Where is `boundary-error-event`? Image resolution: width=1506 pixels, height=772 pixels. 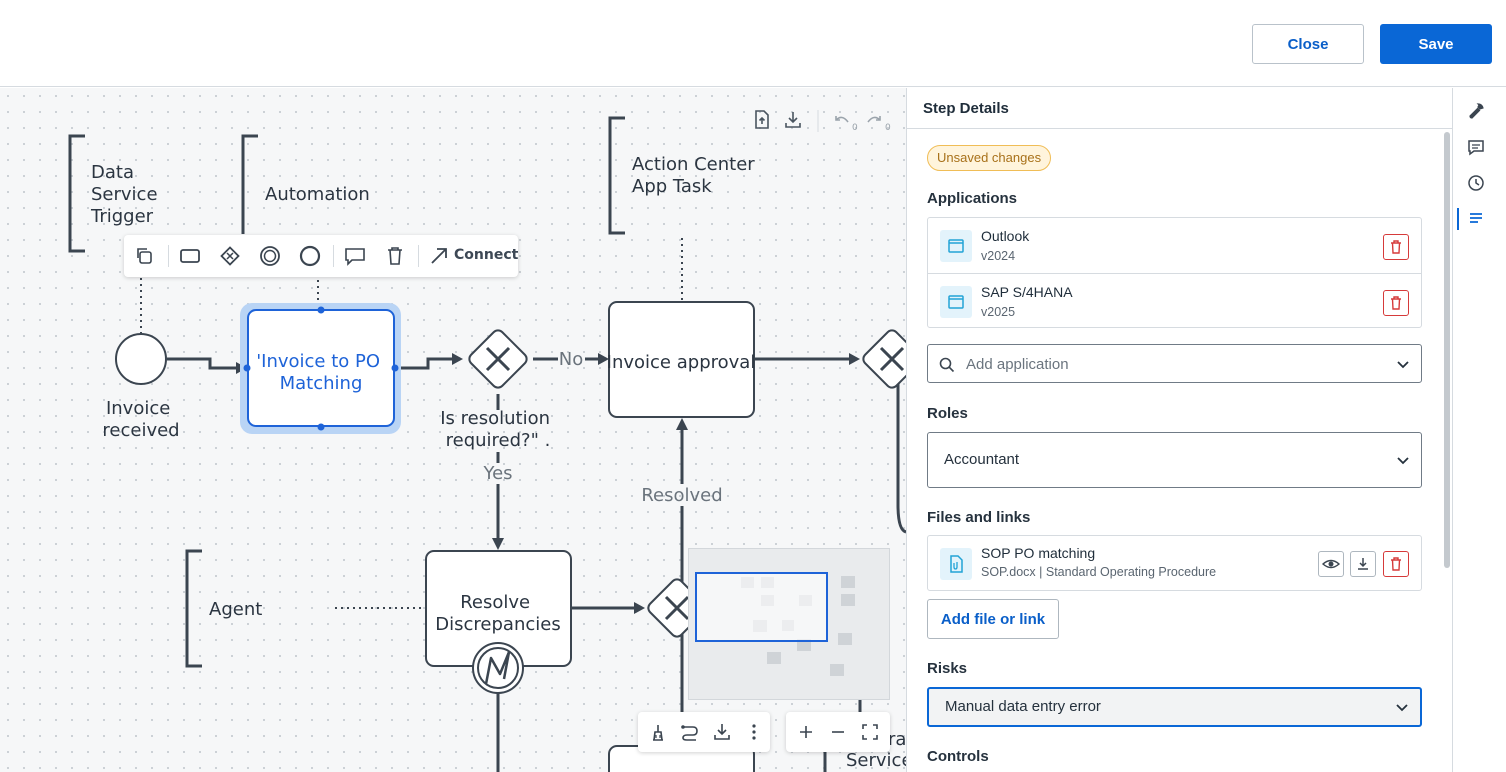
boundary-error-event is located at coordinates (498, 668).